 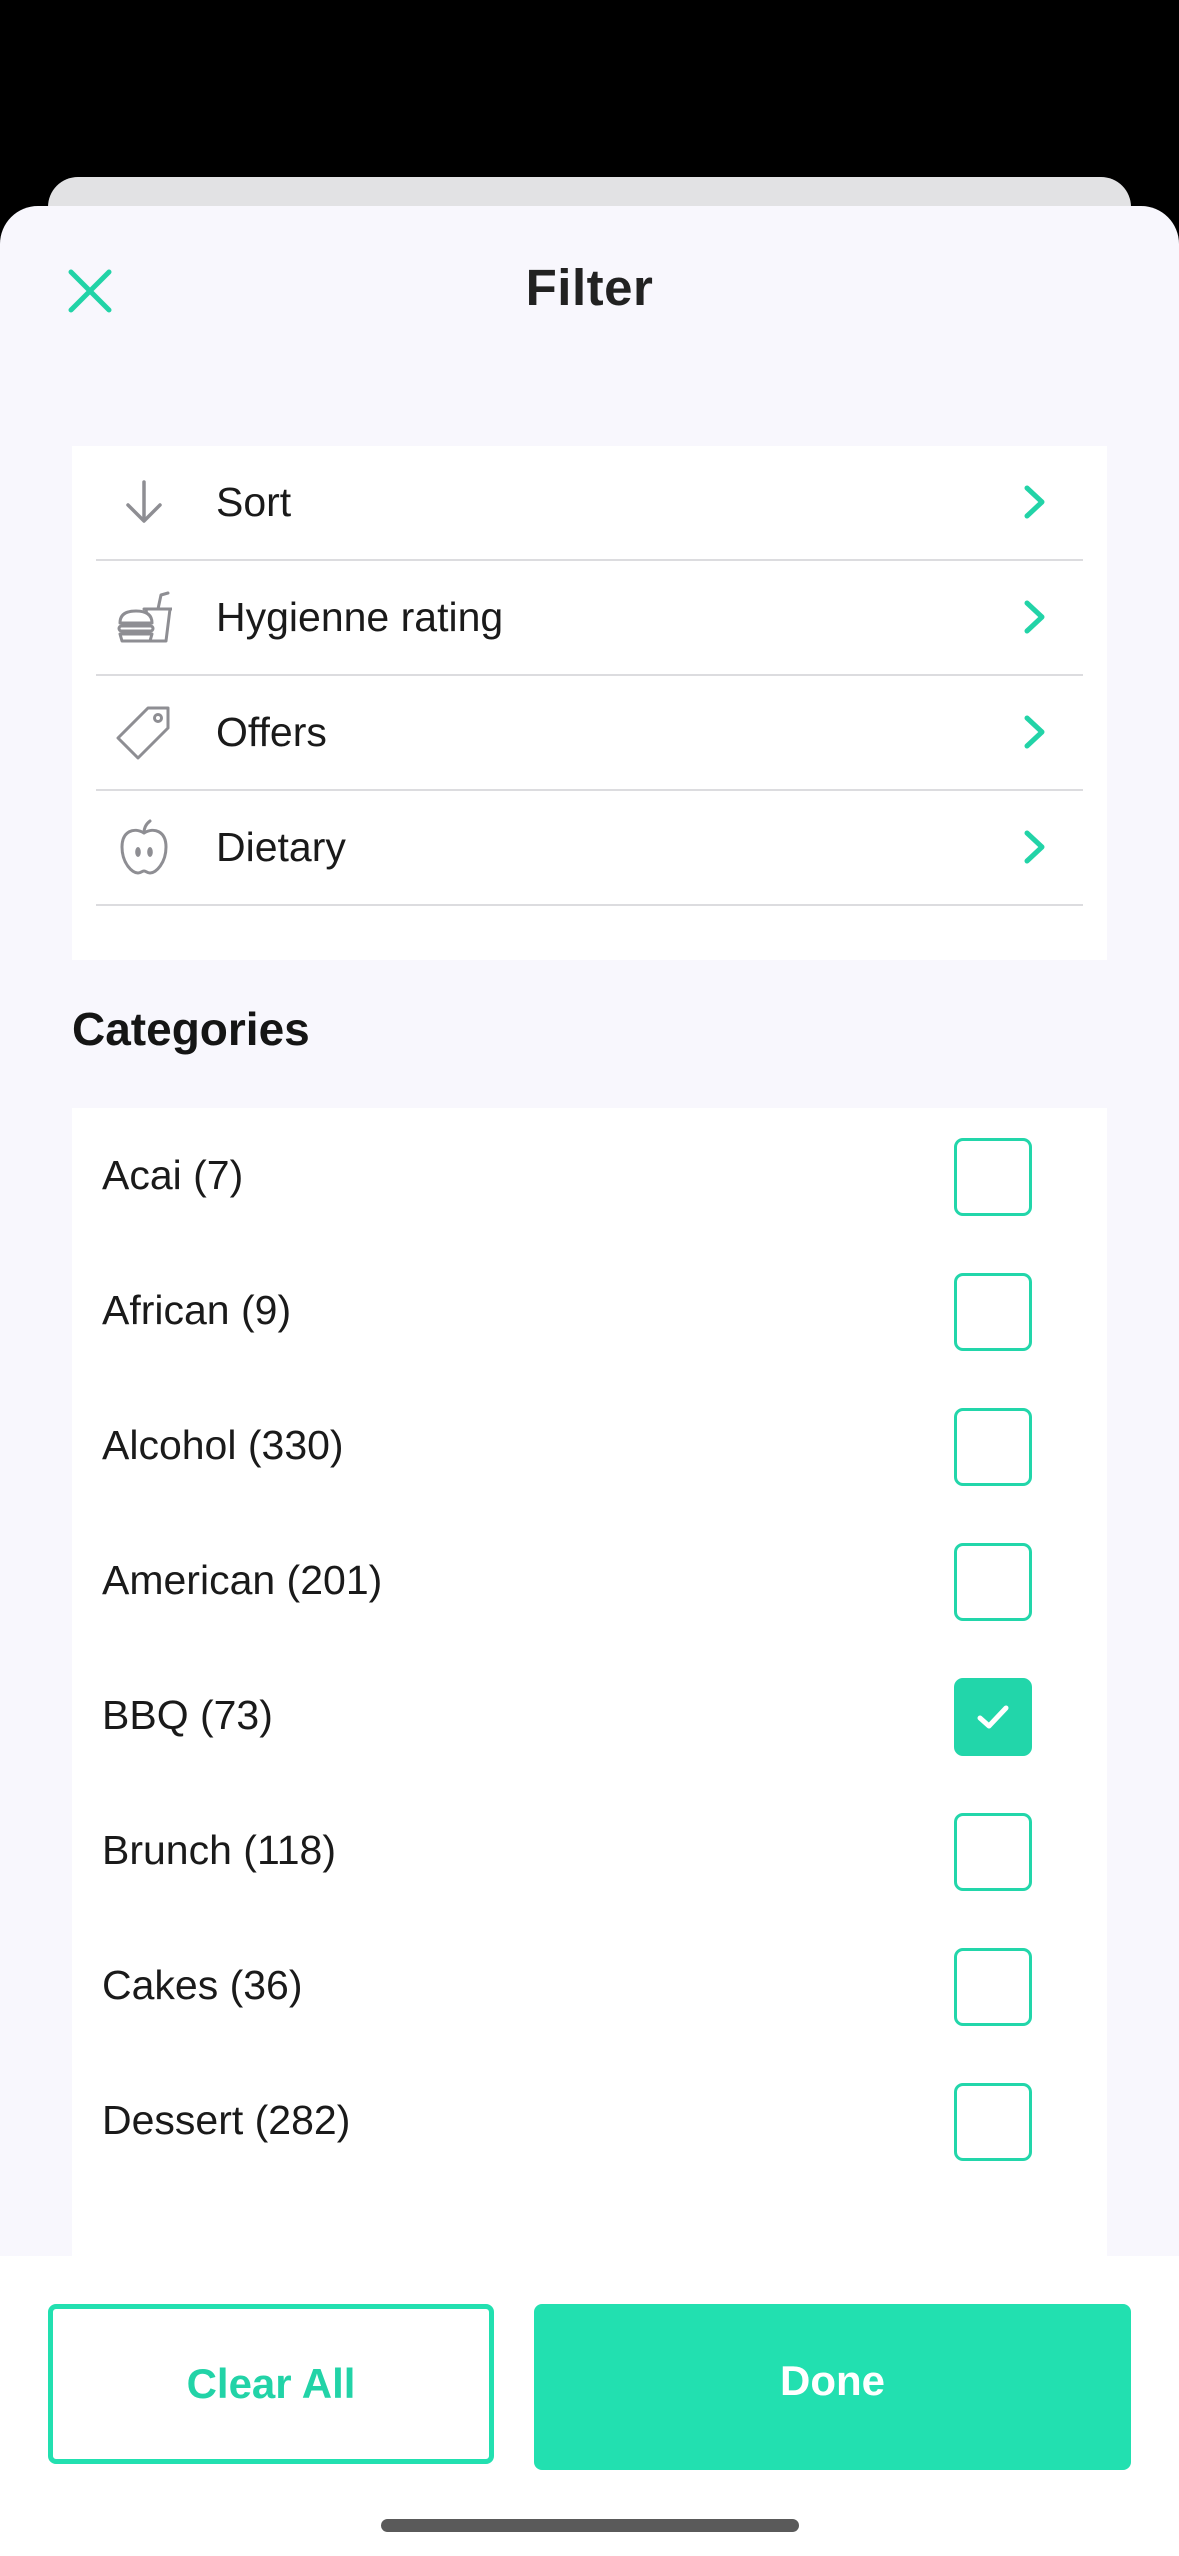 What do you see at coordinates (144, 502) in the screenshot?
I see `arrow-down-icon` at bounding box center [144, 502].